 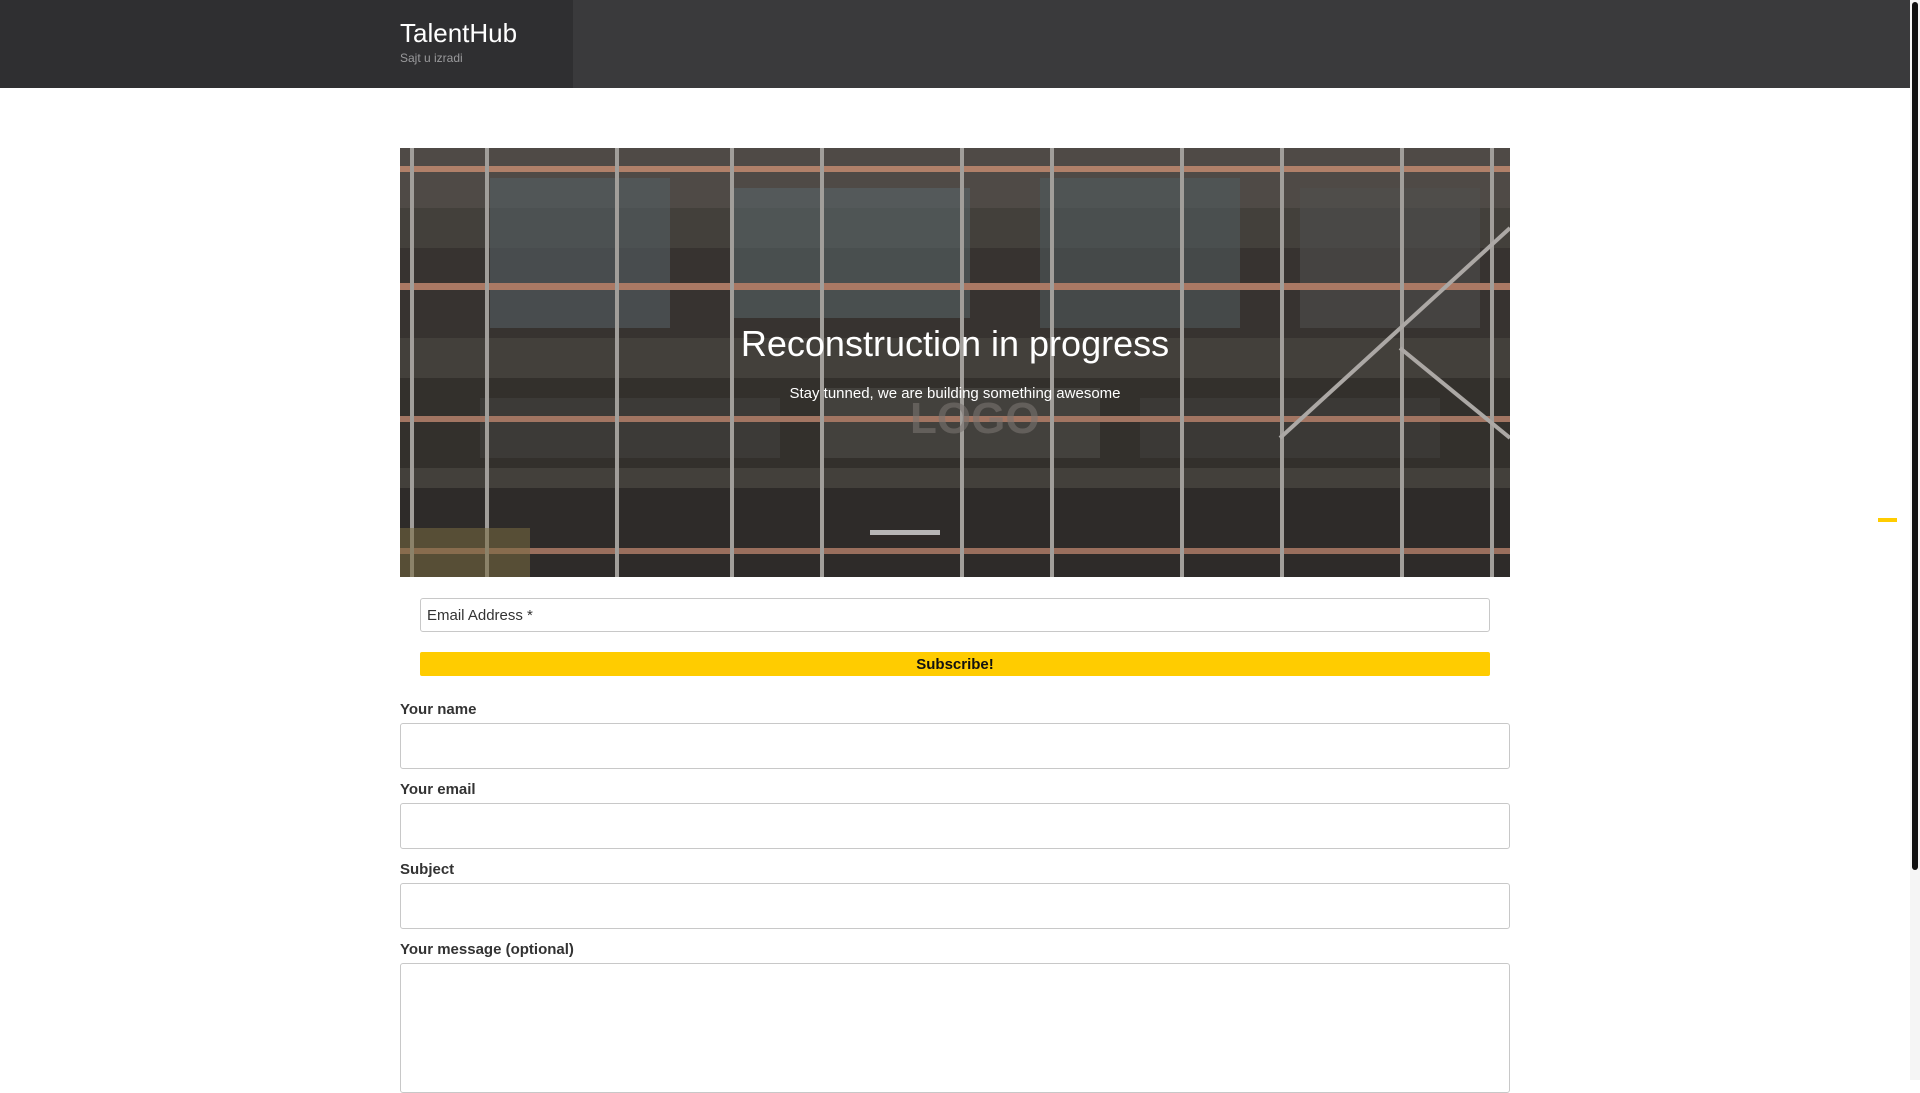 I want to click on hero-title: Reconstruction in progress, so click(x=955, y=343).